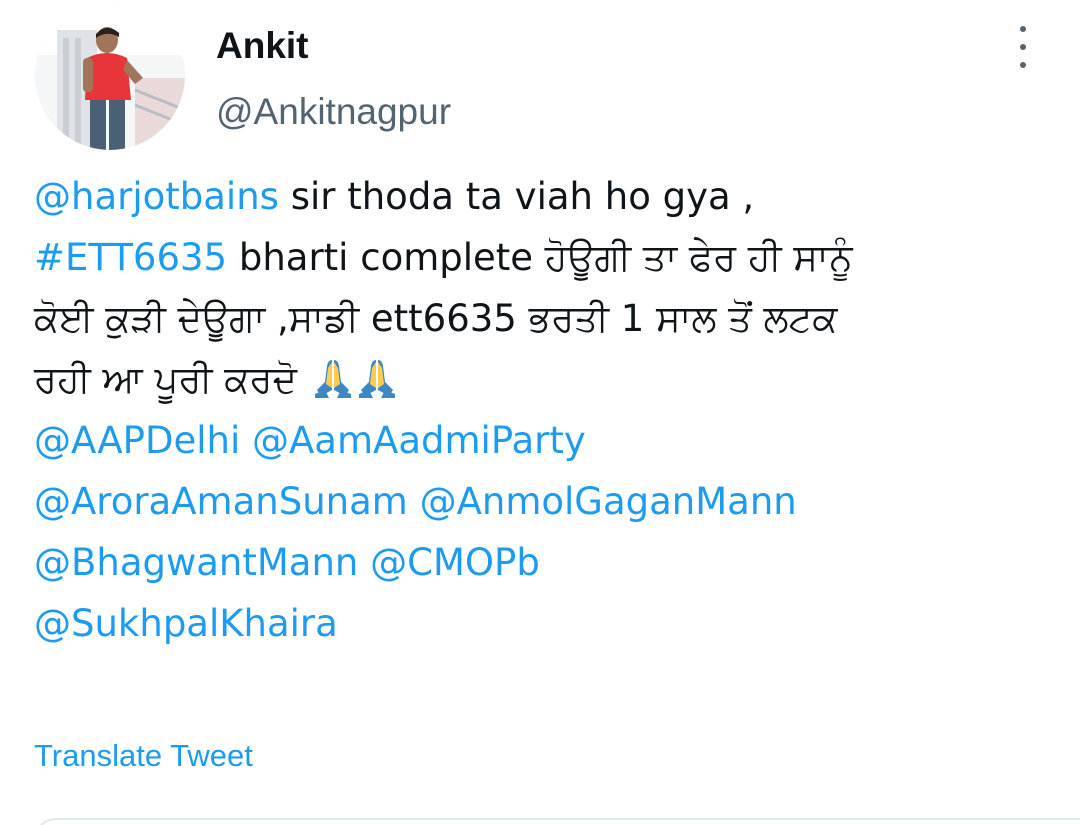 This screenshot has height=825, width=1080. I want to click on tweet-text-segment: bharti complete ਹੋਊਗੀ ਤਾ ਫੇਰ ਹੀ ਸਾਨੂੰ, so click(540, 257).